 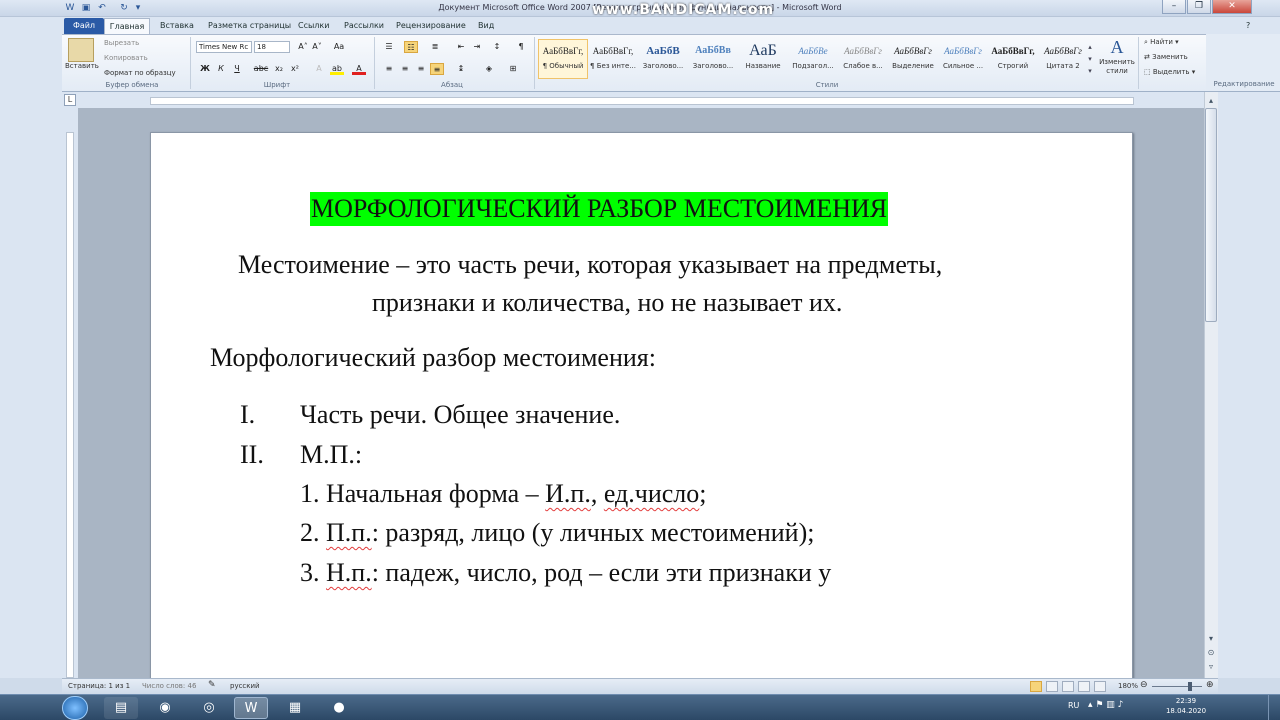 I want to click on style-normal: АаБбВвГг, ¶ Обычный, so click(x=563, y=59).